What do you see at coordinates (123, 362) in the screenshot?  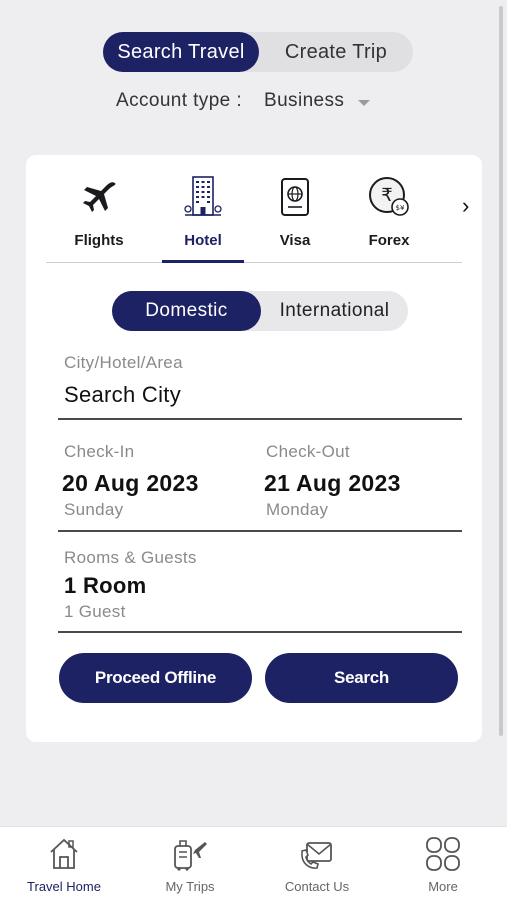 I see `city-field-label: City/Hotel/Area` at bounding box center [123, 362].